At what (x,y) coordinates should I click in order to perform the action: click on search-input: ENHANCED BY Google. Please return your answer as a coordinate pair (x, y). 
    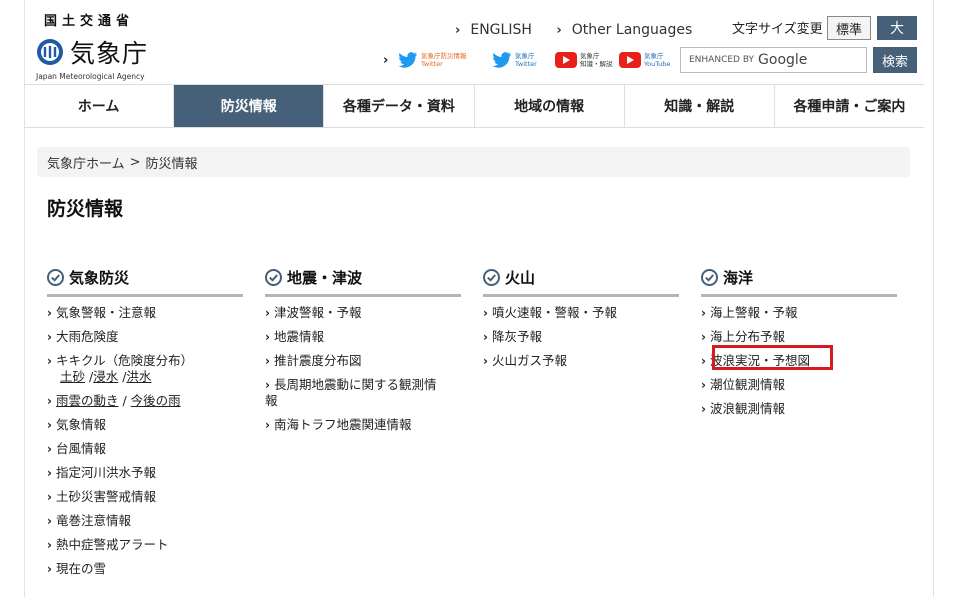
    Looking at the image, I should click on (773, 60).